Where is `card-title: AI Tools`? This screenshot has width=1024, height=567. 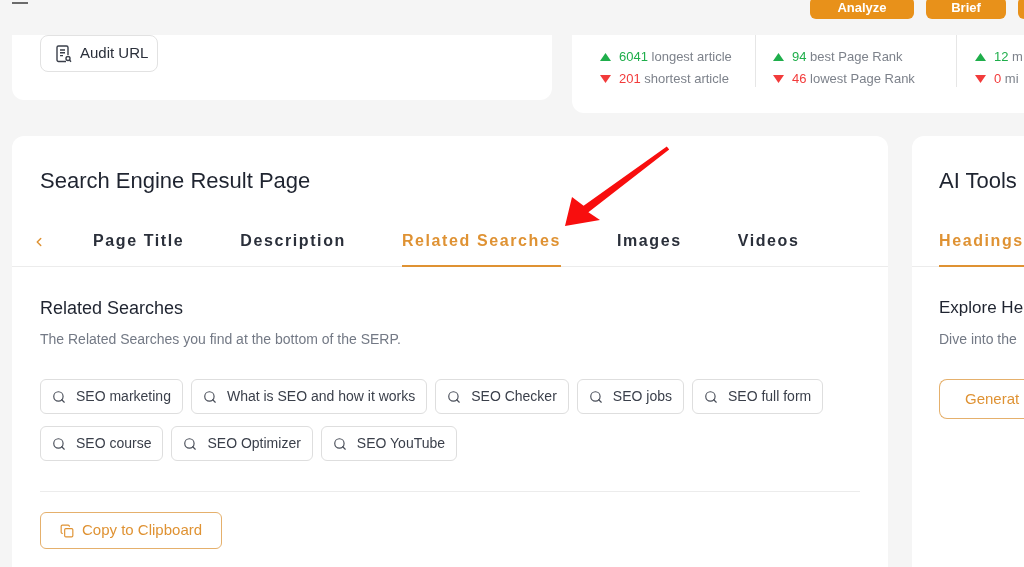 card-title: AI Tools is located at coordinates (978, 181).